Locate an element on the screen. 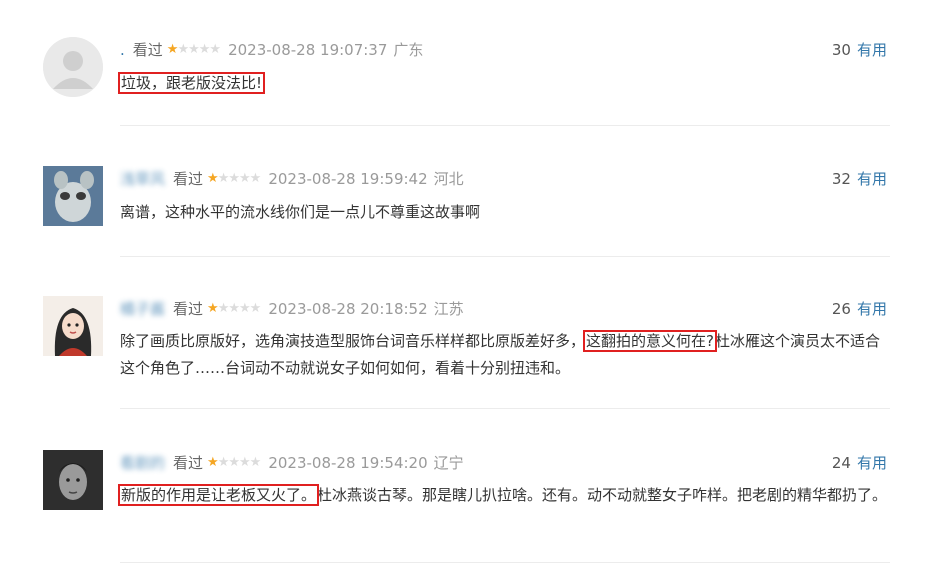 Image resolution: width=939 pixels, height=585 pixels. username: 橘子酱 is located at coordinates (142, 309).